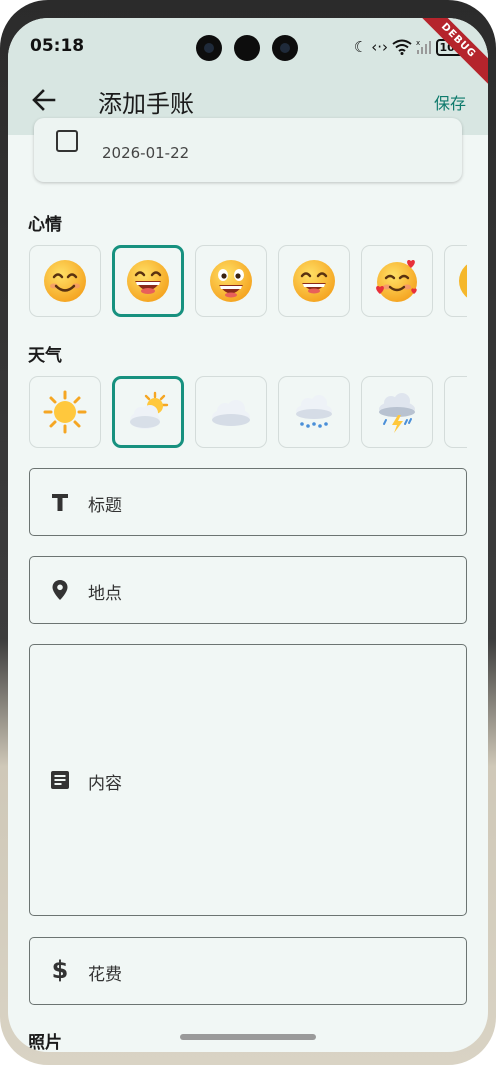  I want to click on article-icon, so click(60, 780).